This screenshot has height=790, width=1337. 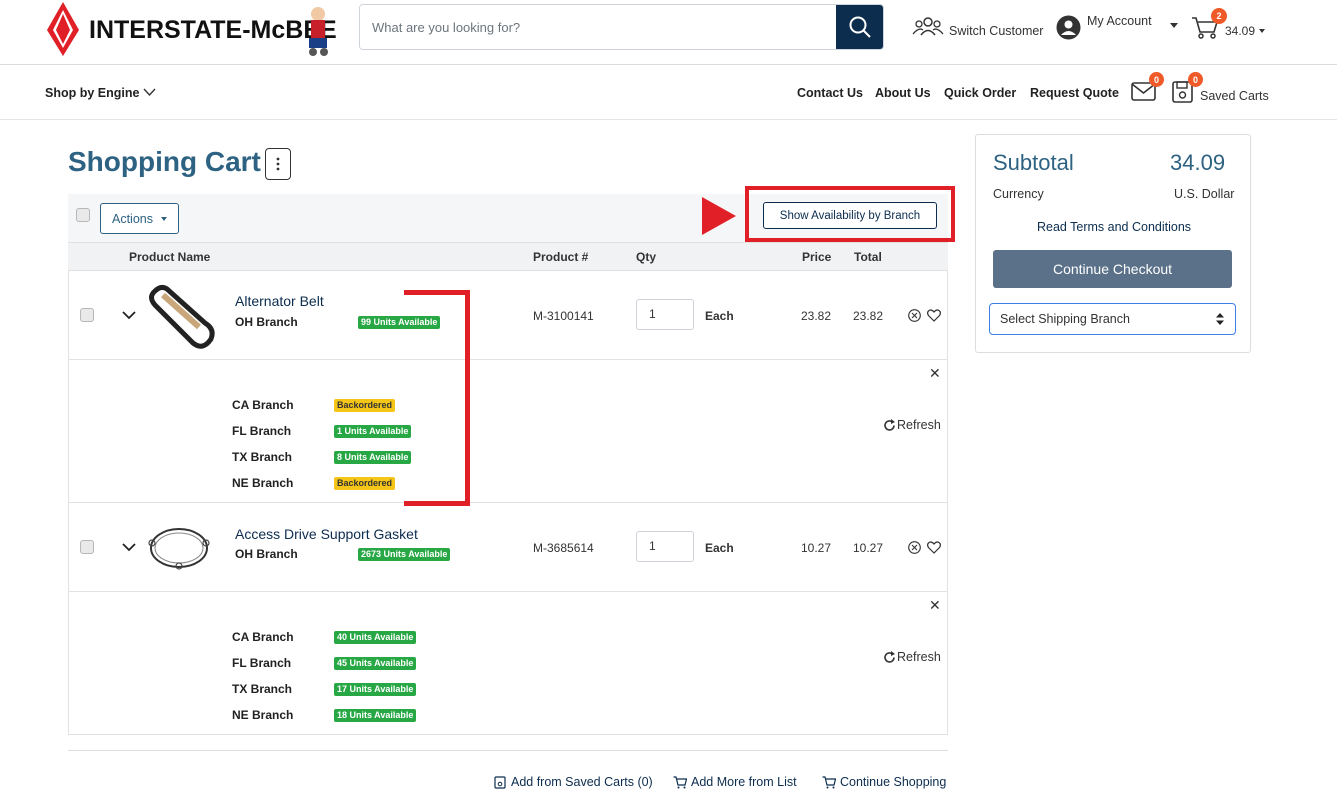 What do you see at coordinates (213, 30) in the screenshot?
I see `logo-text: INTERSTATE-McBEE` at bounding box center [213, 30].